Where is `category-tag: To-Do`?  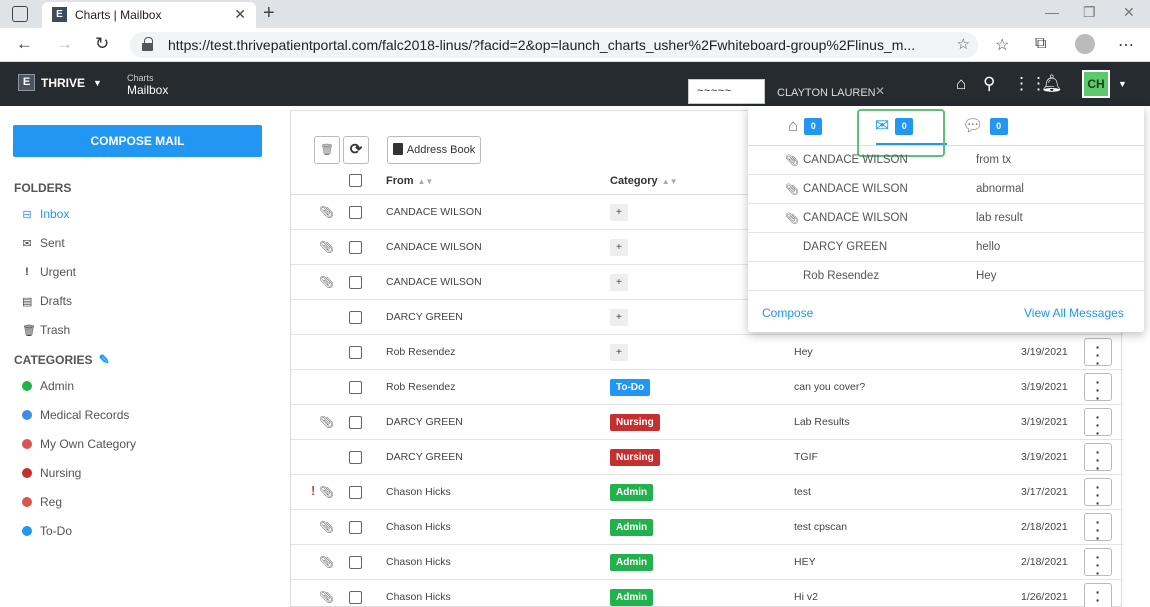 category-tag: To-Do is located at coordinates (630, 387).